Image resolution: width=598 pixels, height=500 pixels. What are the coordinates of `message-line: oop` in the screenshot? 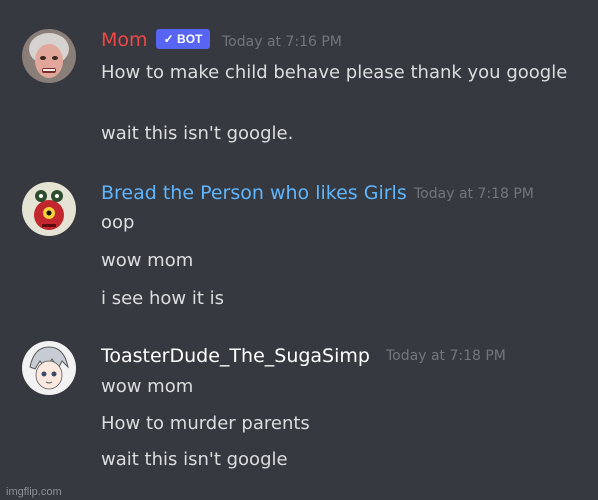 It's located at (118, 222).